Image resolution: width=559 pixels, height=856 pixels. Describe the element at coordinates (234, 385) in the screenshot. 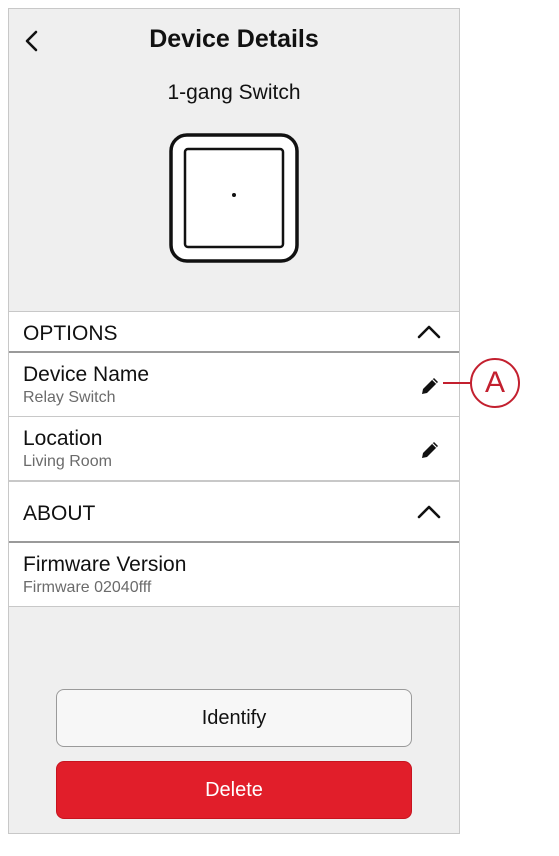

I see `device-name-row: Device Name Relay Switch` at that location.